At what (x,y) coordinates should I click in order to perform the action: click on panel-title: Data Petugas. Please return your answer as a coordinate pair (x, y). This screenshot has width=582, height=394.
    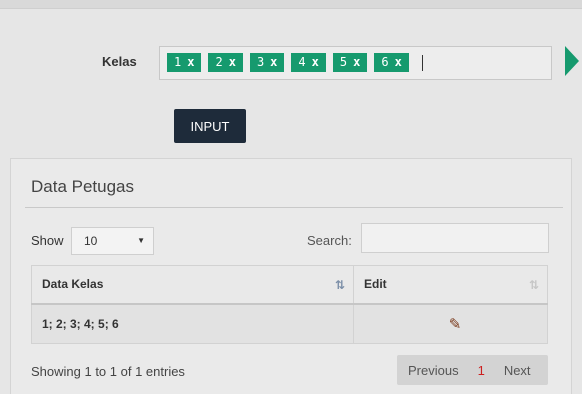
    Looking at the image, I should click on (83, 186).